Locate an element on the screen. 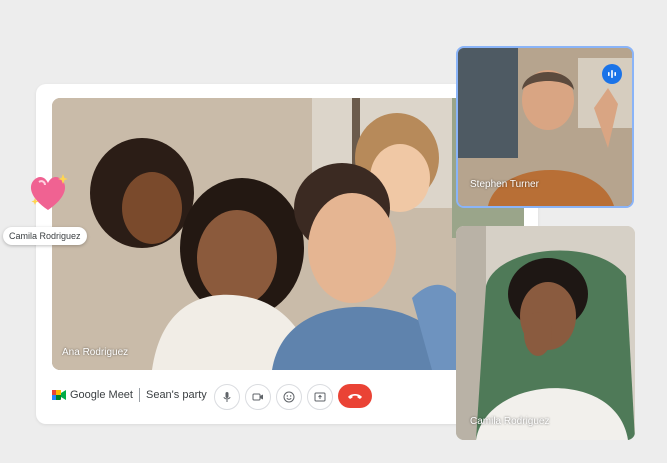  camera-icon is located at coordinates (257, 397).